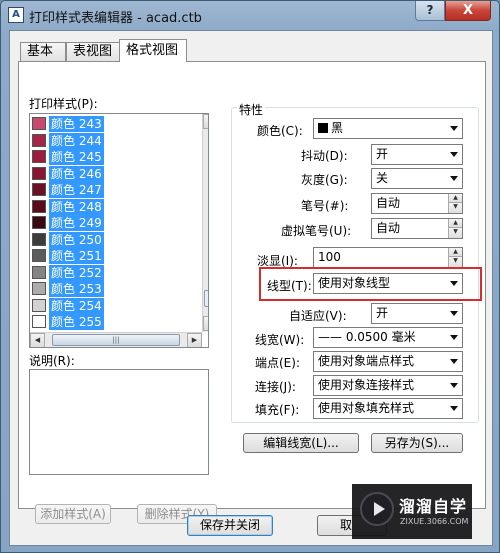 The height and width of the screenshot is (553, 500). I want to click on properties-group-title: 特性, so click(251, 109).